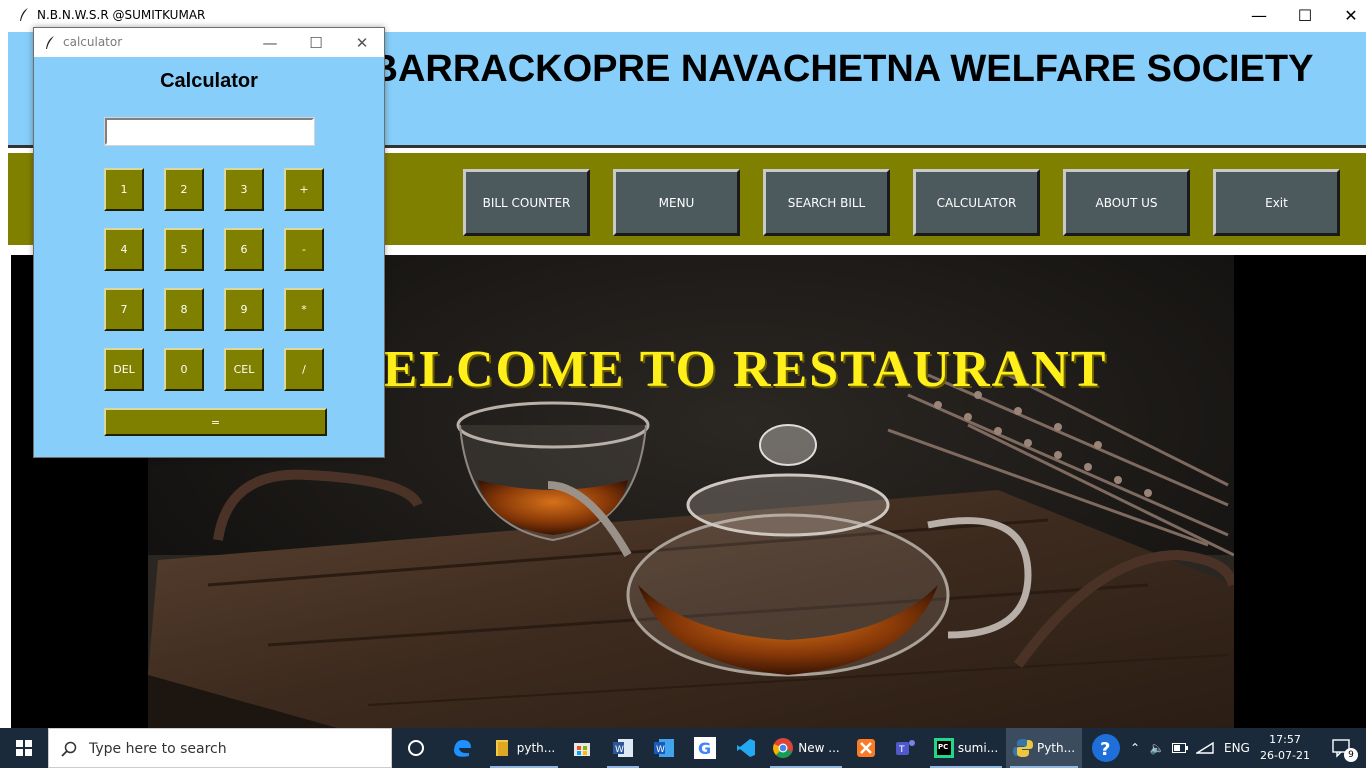 This screenshot has height=768, width=1366. I want to click on help-button: ?, so click(1106, 748).